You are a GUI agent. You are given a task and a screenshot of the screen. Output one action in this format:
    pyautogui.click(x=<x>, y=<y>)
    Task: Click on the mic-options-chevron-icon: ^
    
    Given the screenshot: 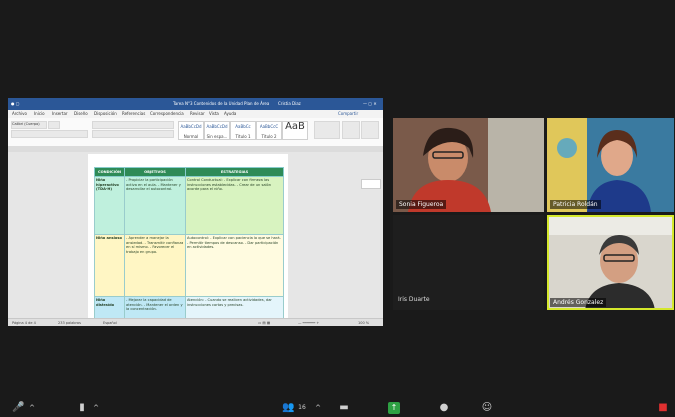 What is the action you would take?
    pyautogui.click(x=32, y=408)
    